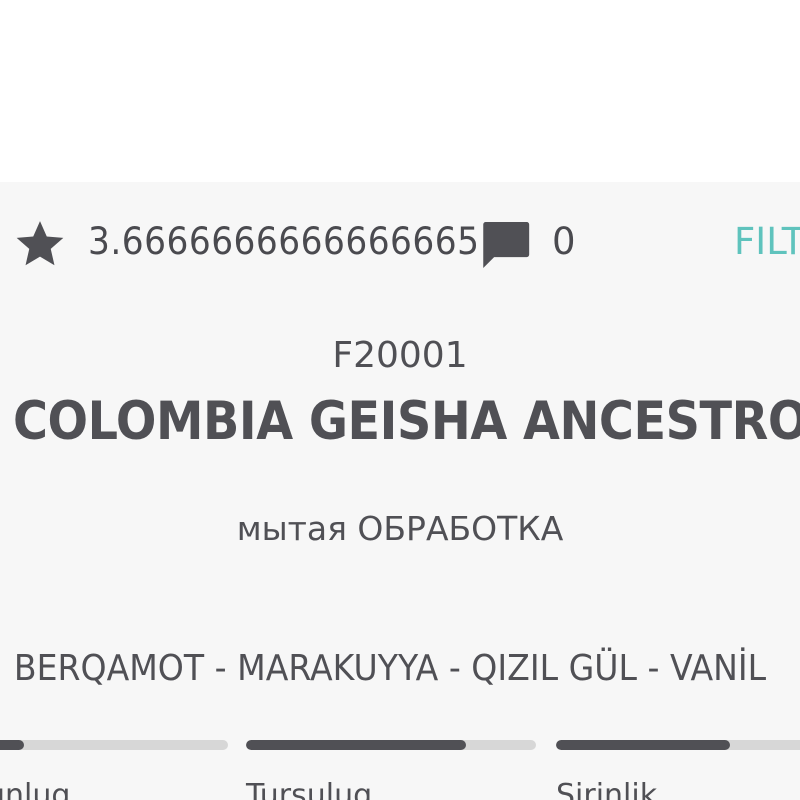 The width and height of the screenshot is (800, 800). What do you see at coordinates (506, 245) in the screenshot?
I see `comment-icon` at bounding box center [506, 245].